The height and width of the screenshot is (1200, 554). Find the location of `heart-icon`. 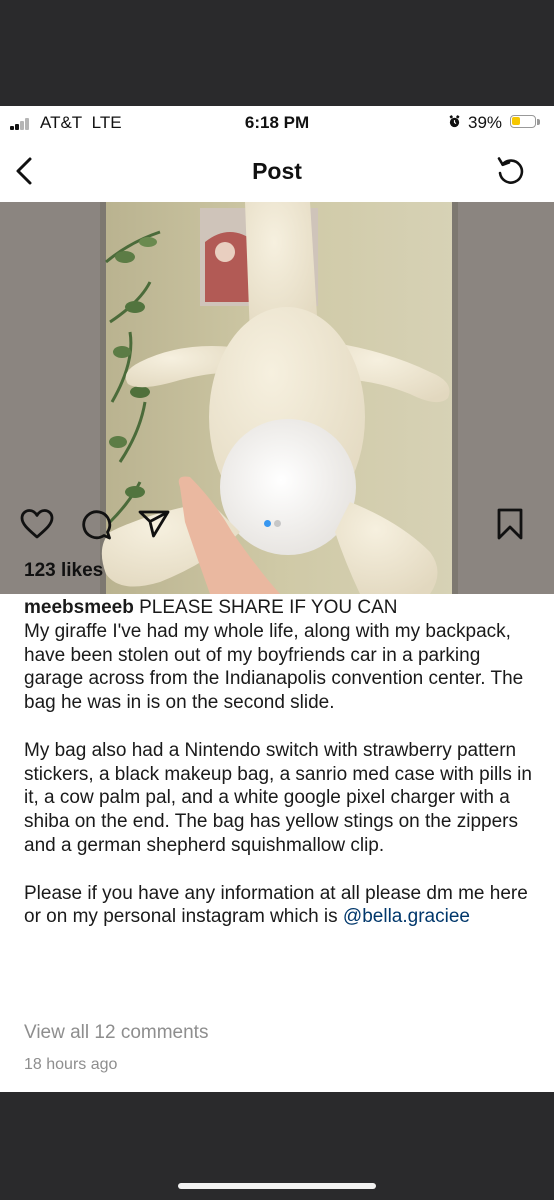

heart-icon is located at coordinates (37, 524).